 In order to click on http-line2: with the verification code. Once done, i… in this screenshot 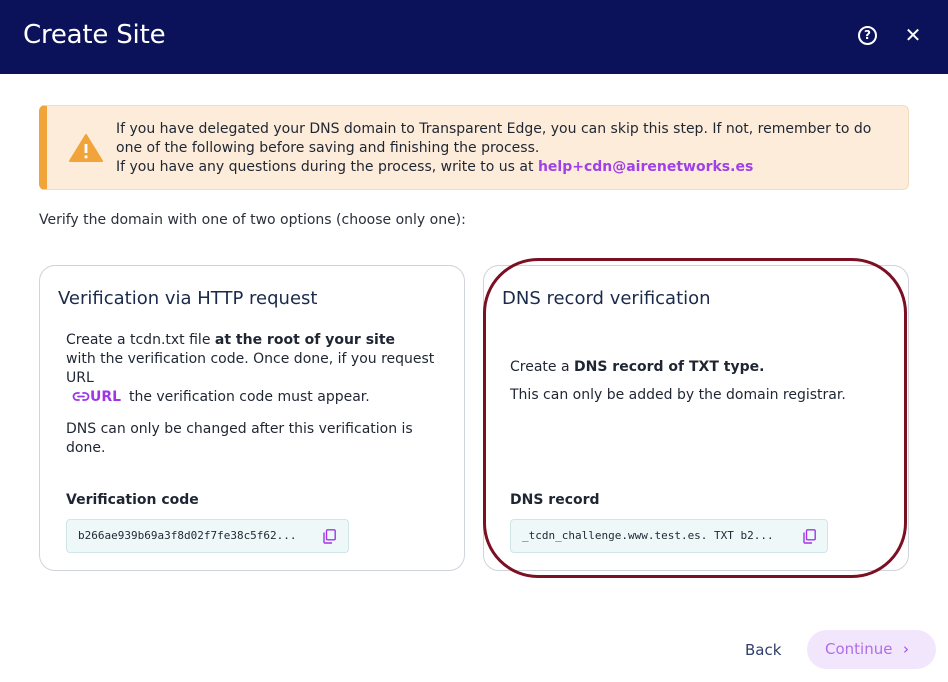, I will do `click(250, 359)`.